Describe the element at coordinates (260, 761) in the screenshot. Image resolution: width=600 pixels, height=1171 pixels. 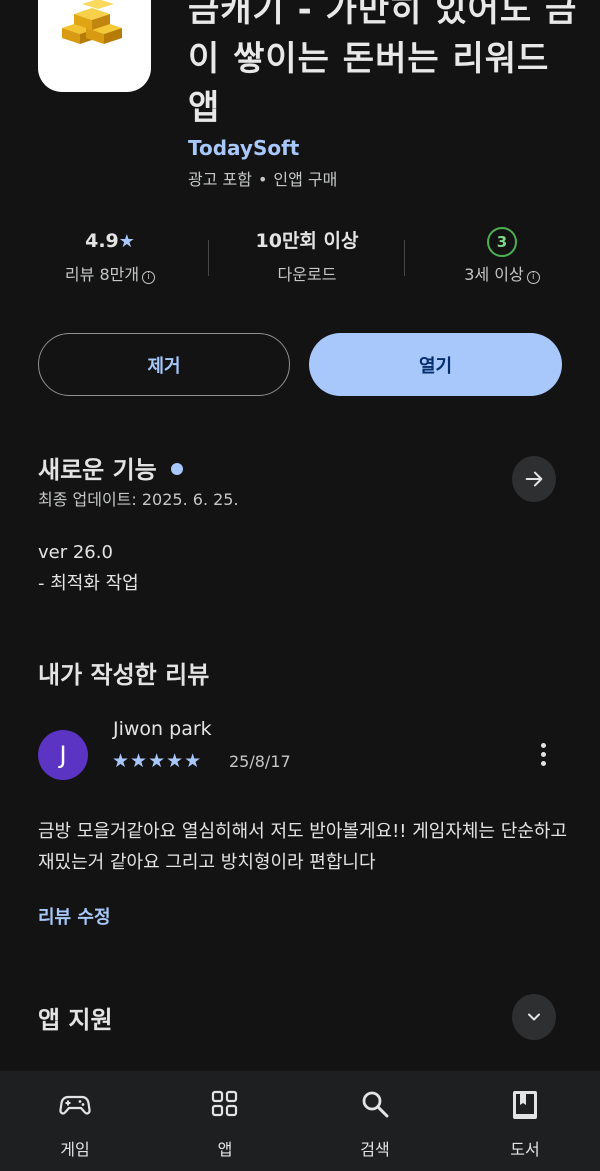
I see `review-date: 25/8/17` at that location.